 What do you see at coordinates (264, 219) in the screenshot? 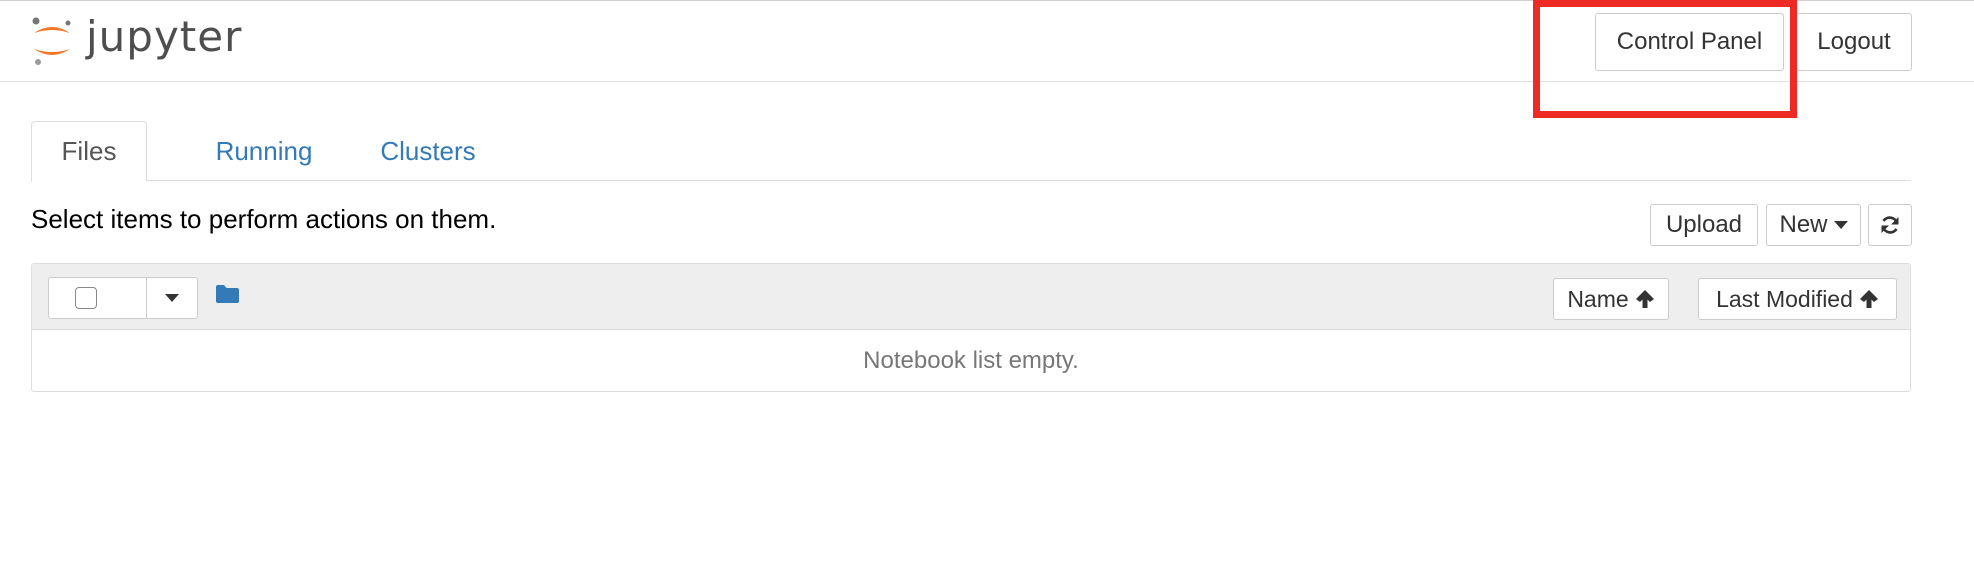
I see `selection-instruction: Select items to perform actions on them.` at bounding box center [264, 219].